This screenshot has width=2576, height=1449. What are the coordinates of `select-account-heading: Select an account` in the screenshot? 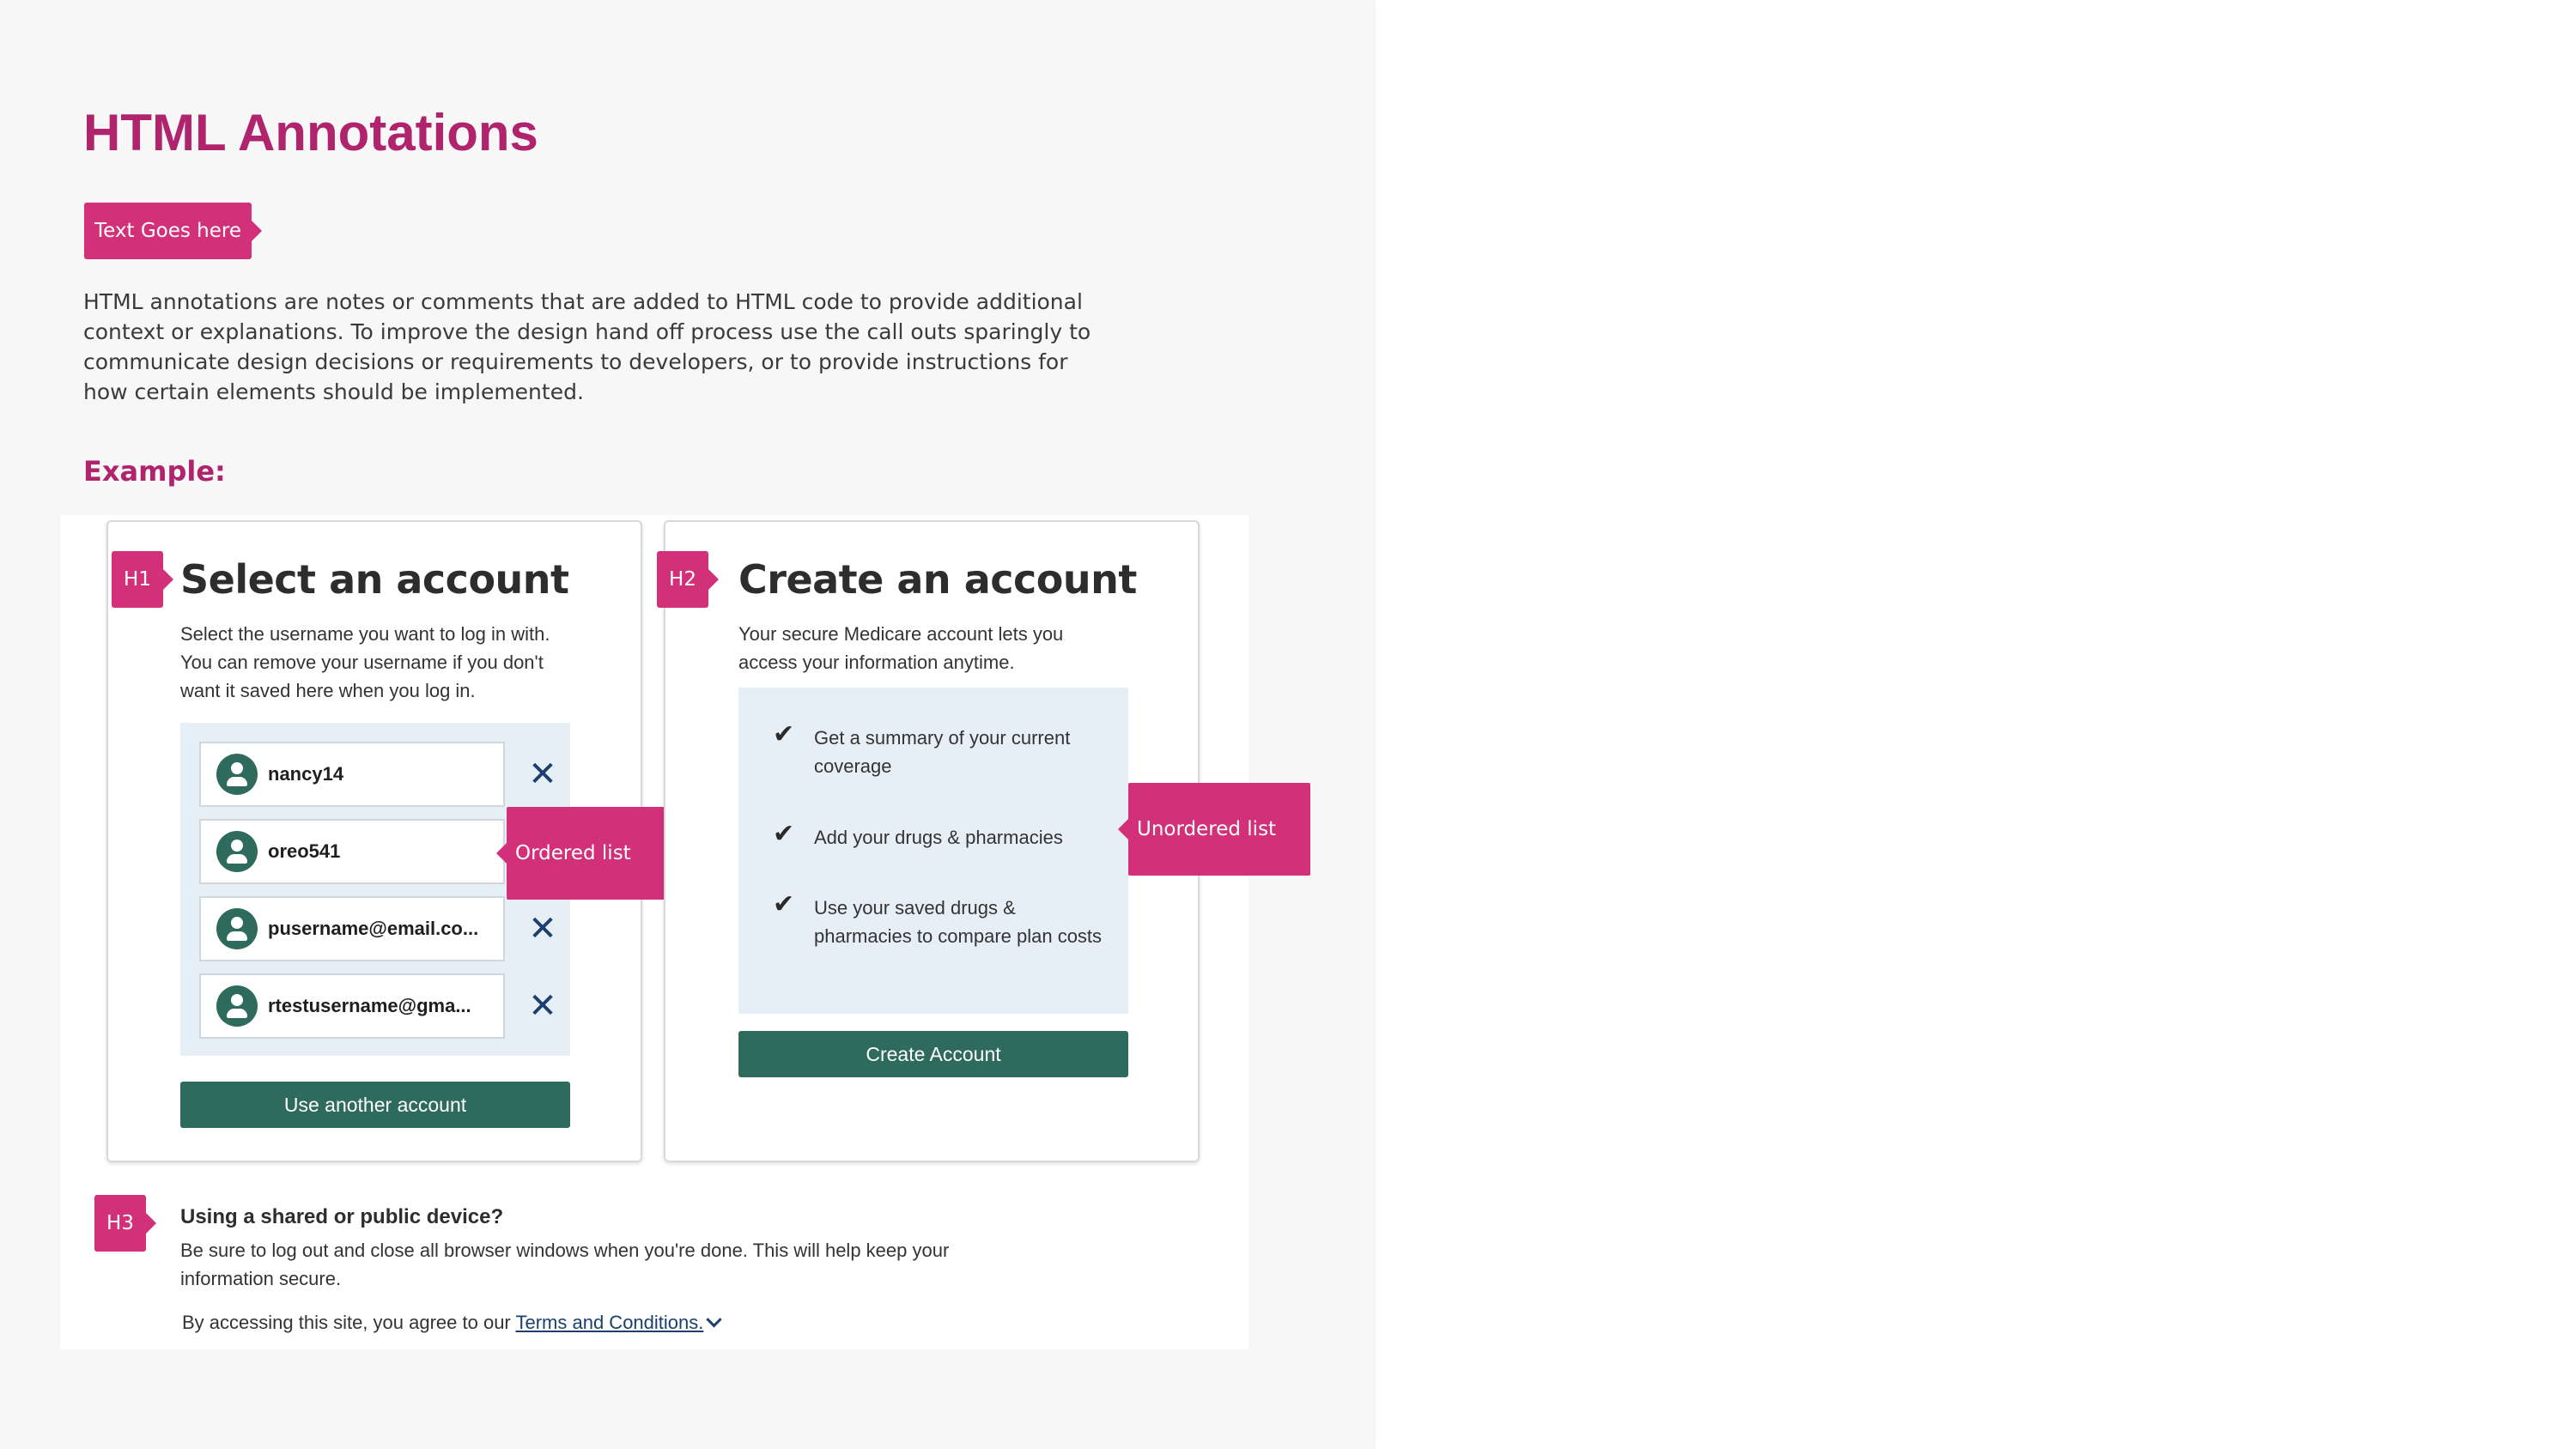 It's located at (375, 579).